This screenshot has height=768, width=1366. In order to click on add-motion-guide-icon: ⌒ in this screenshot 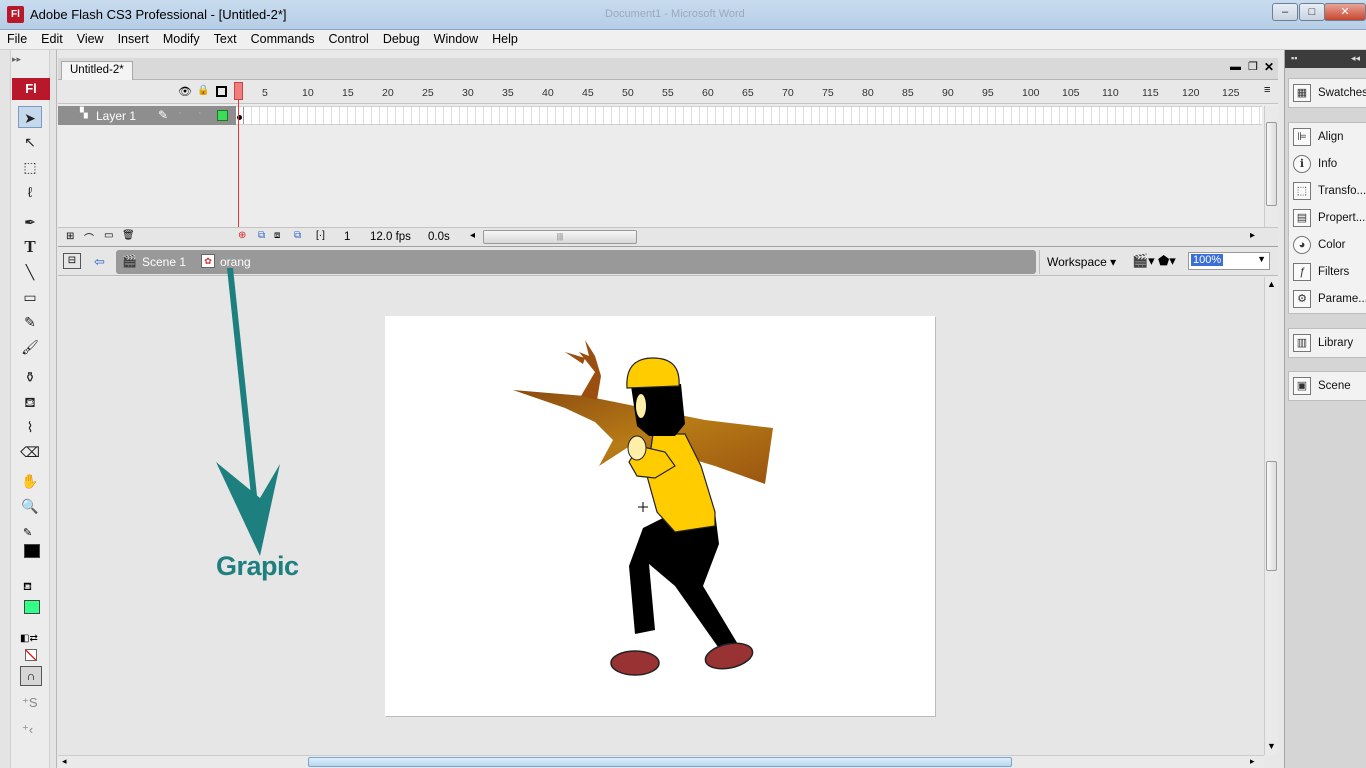, I will do `click(89, 237)`.